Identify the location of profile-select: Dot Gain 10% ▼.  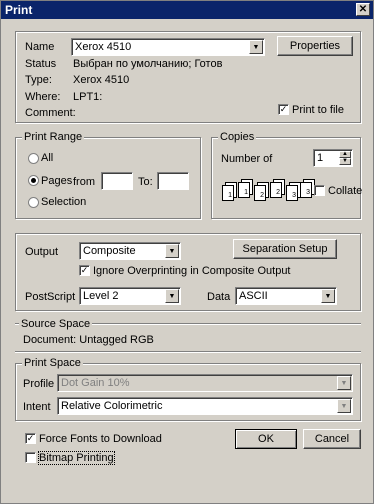
(205, 383).